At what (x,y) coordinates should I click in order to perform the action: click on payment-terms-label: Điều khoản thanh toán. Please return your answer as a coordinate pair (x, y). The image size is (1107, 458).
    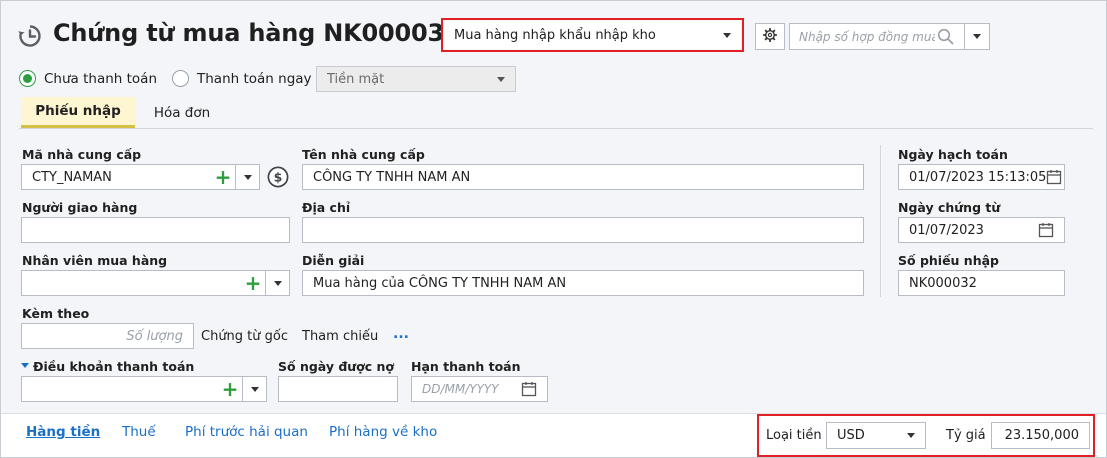
    Looking at the image, I should click on (114, 366).